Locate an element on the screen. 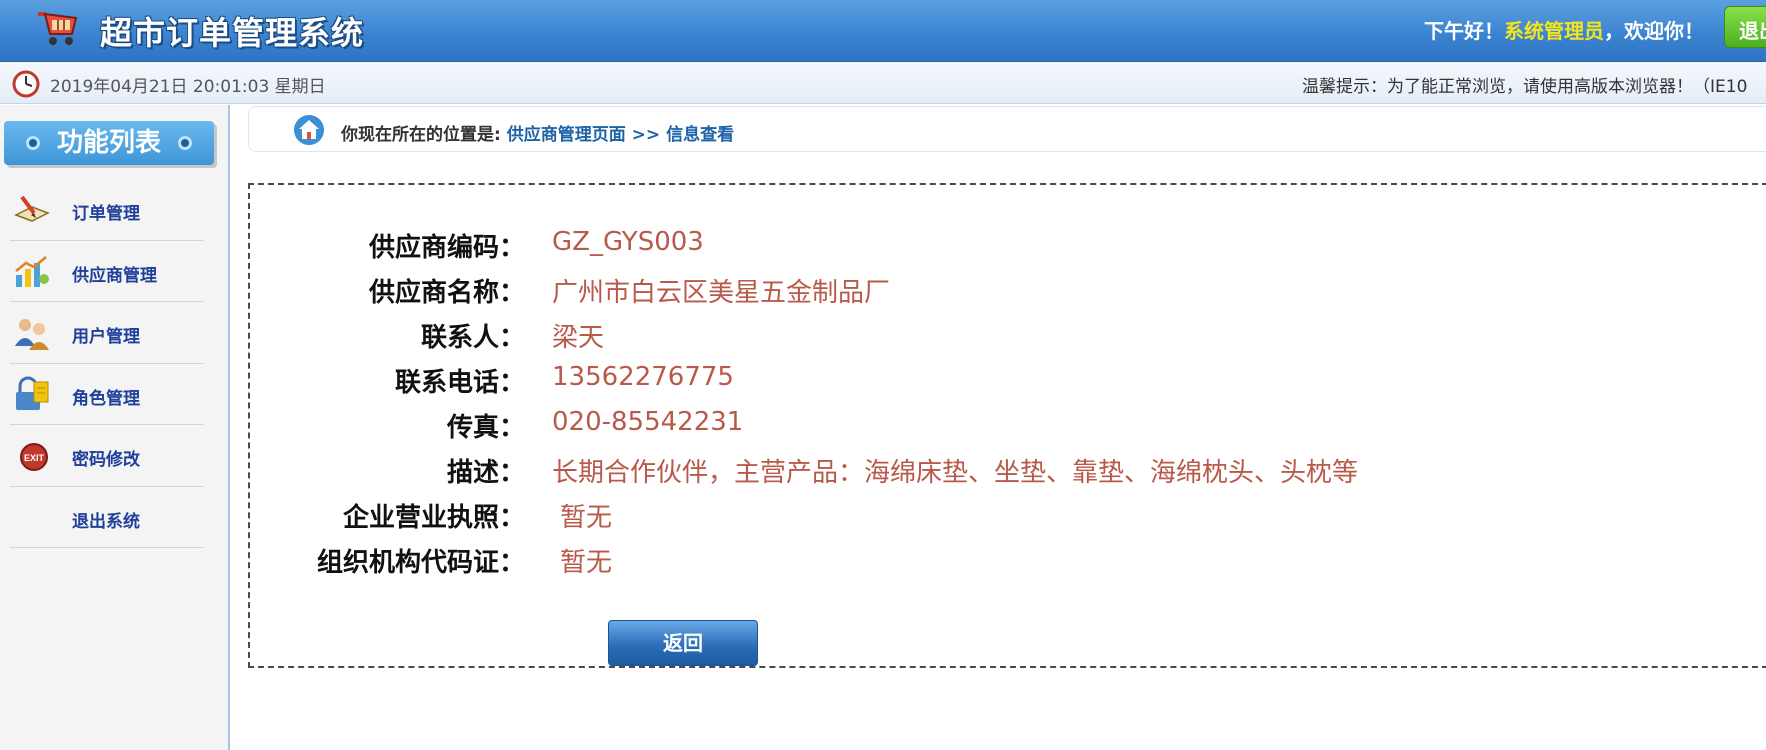 The height and width of the screenshot is (750, 1766). users-icon is located at coordinates (32, 334).